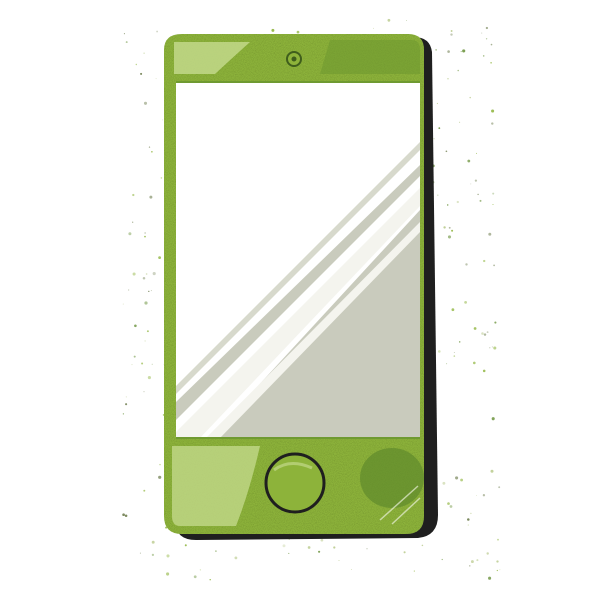 The width and height of the screenshot is (600, 600). What do you see at coordinates (295, 483) in the screenshot?
I see `home-button-icon` at bounding box center [295, 483].